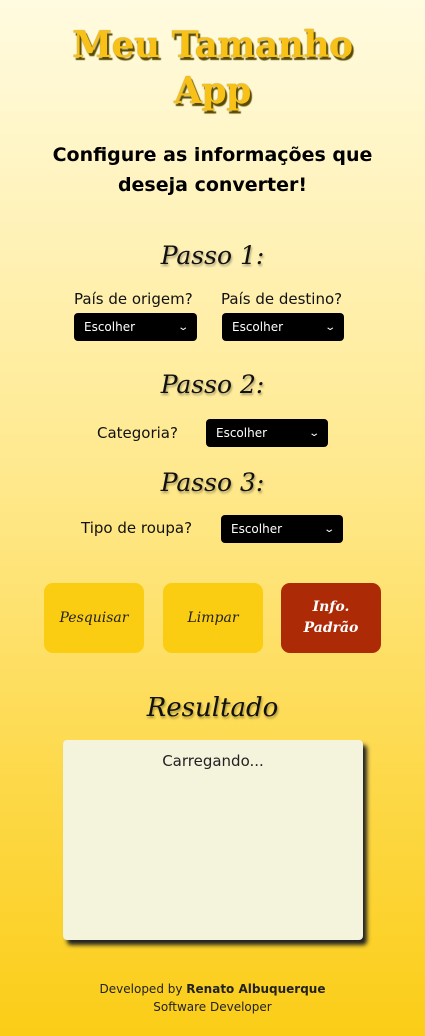 This screenshot has height=1036, width=425. What do you see at coordinates (257, 529) in the screenshot?
I see `clothing-type-value: Escolher` at bounding box center [257, 529].